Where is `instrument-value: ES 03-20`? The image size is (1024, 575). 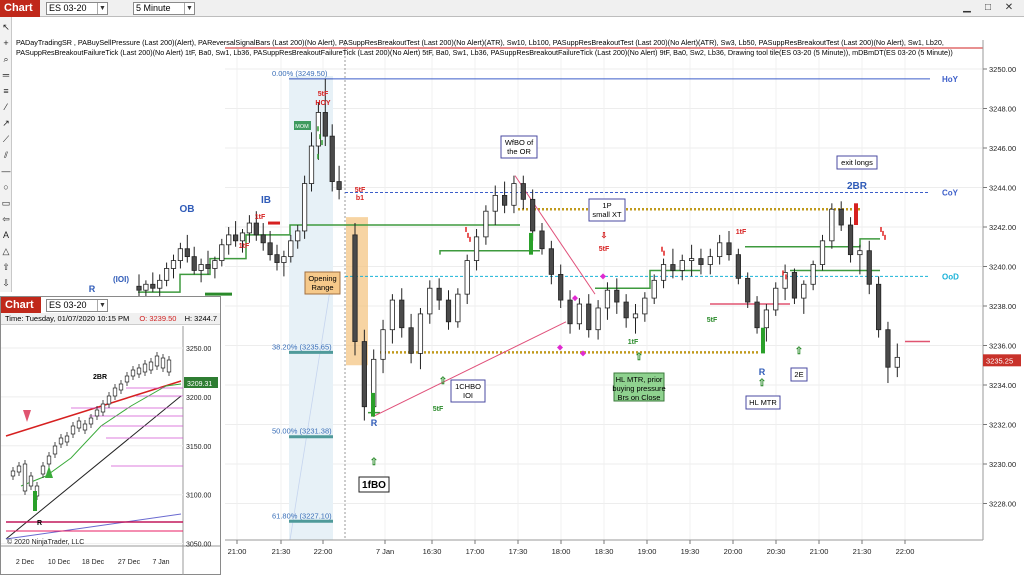 instrument-value: ES 03-20 is located at coordinates (68, 8).